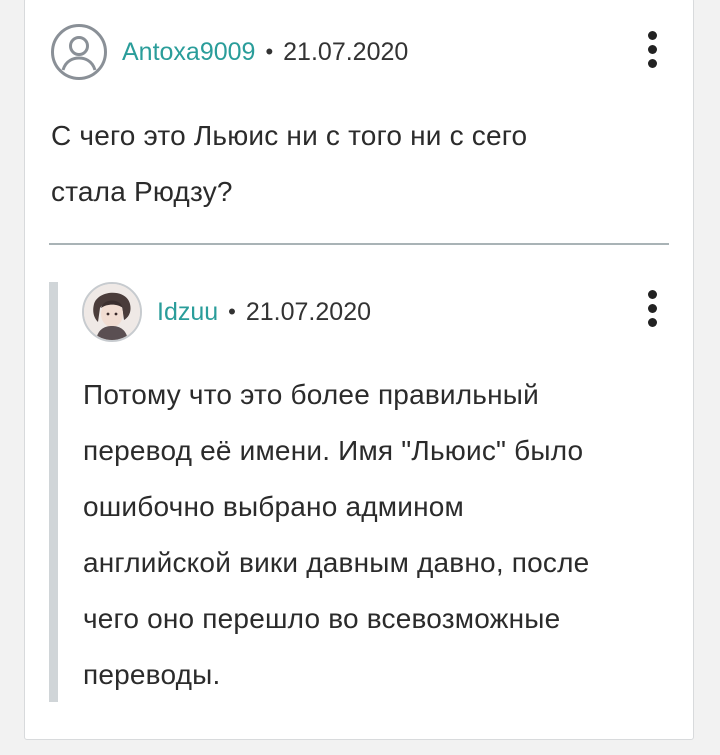  I want to click on comment-line: переводы., so click(152, 674).